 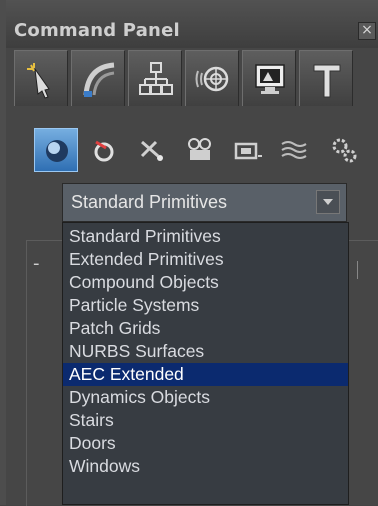 I want to click on tab-bar, so click(x=196, y=78).